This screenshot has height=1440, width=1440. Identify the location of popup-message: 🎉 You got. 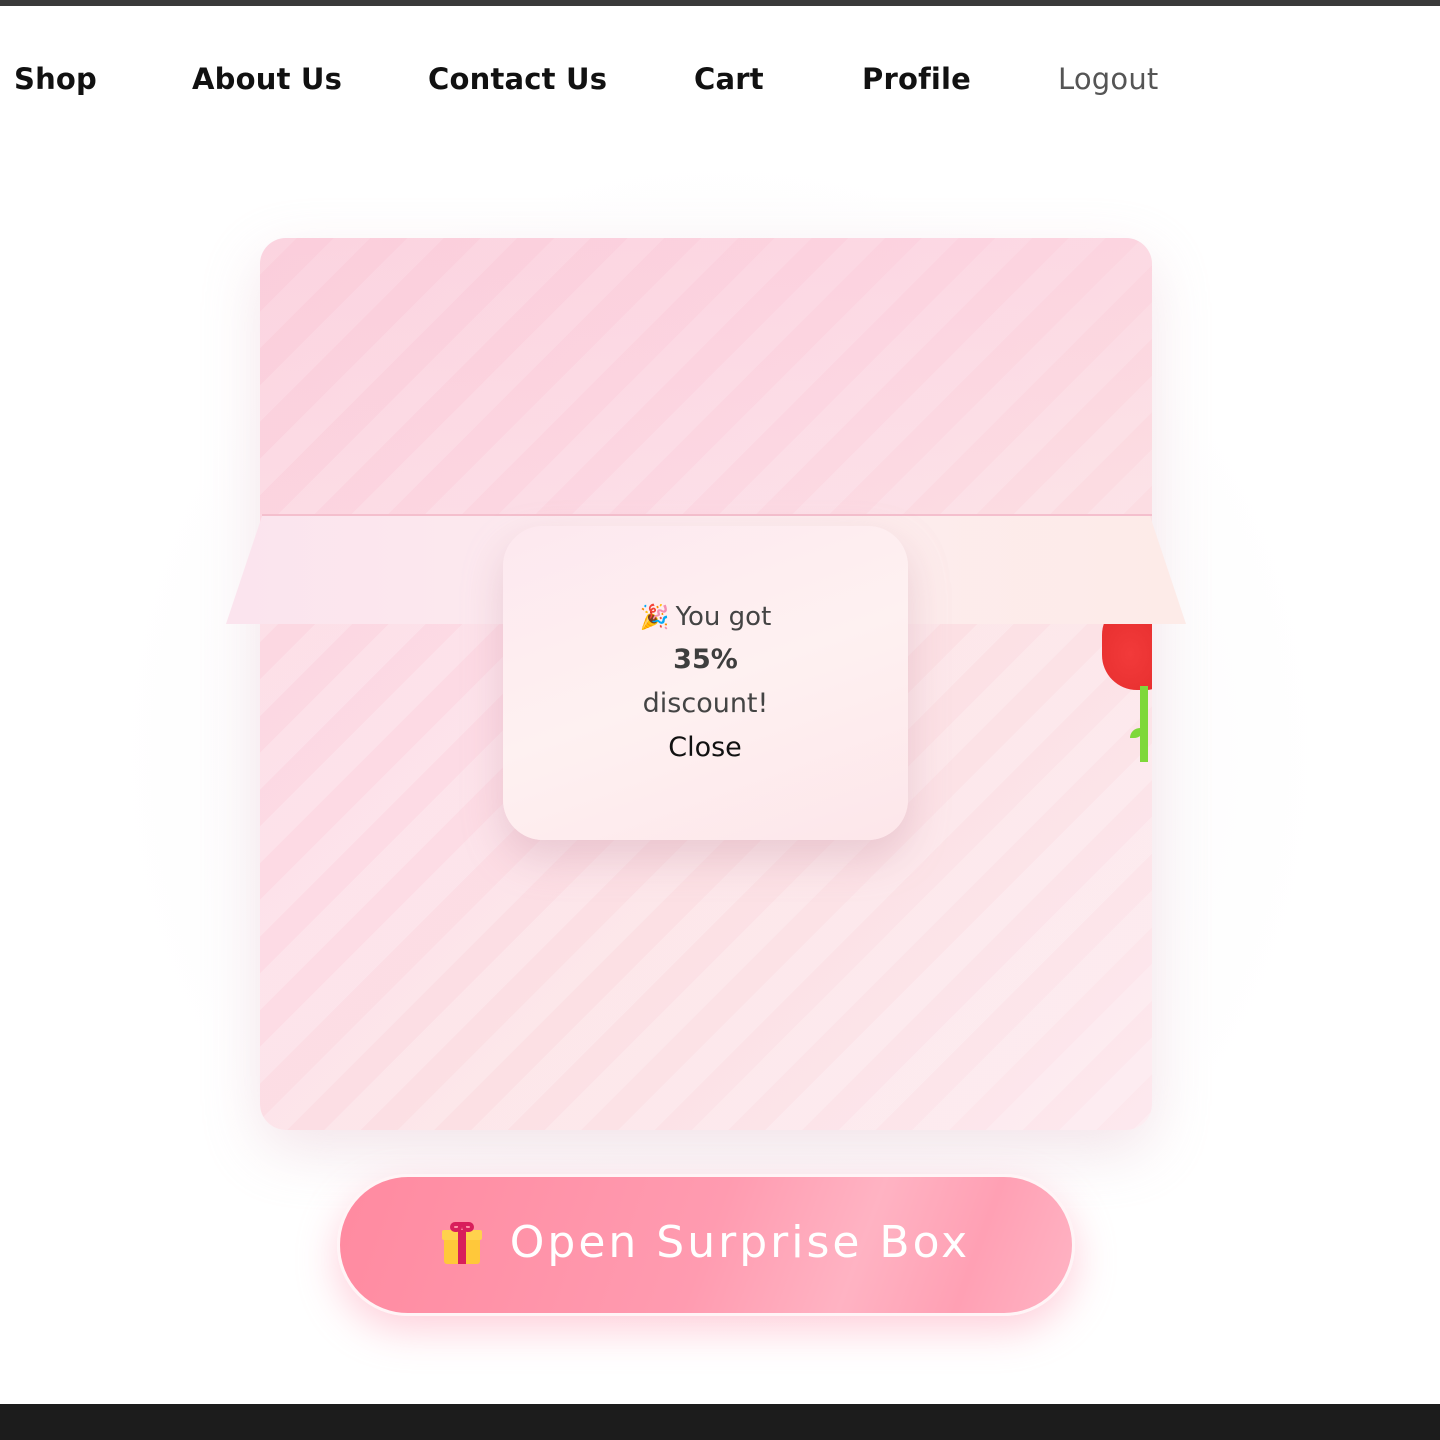
(705, 617).